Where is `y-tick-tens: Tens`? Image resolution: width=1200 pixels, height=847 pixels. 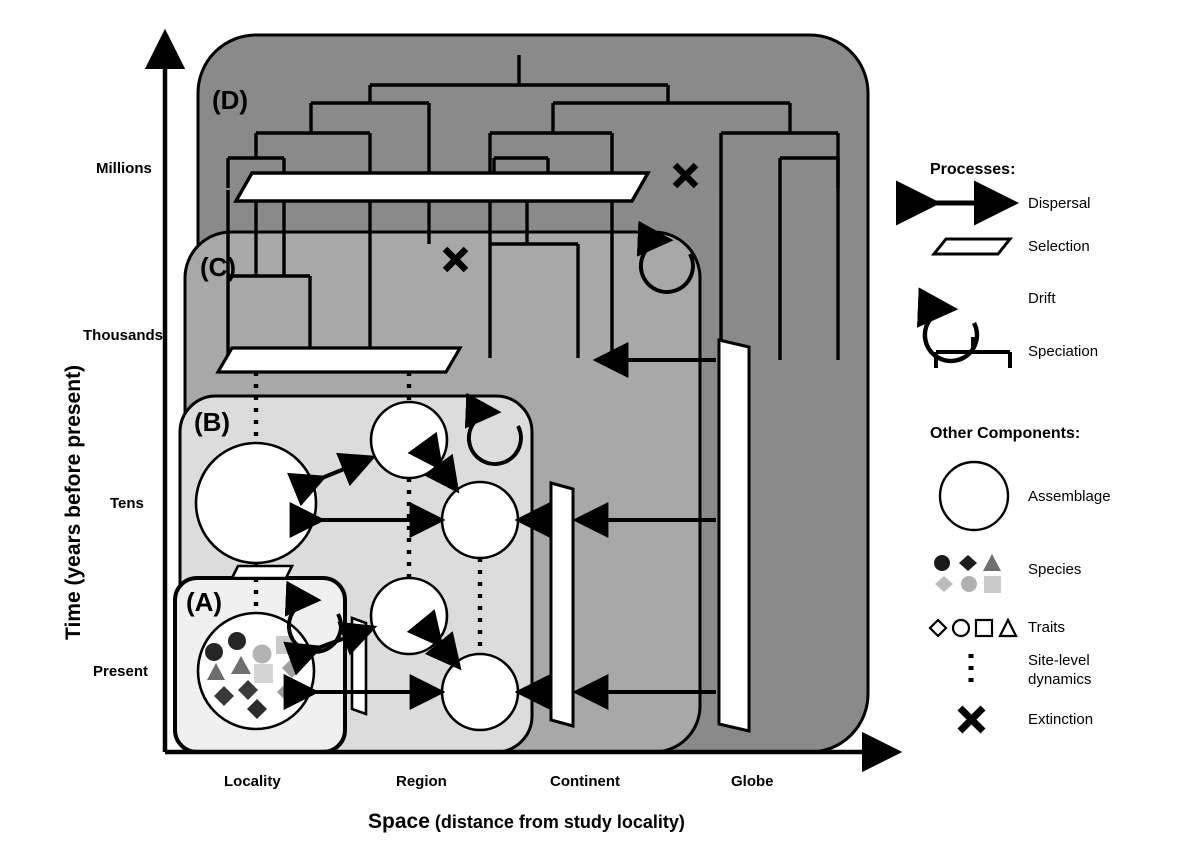 y-tick-tens: Tens is located at coordinates (127, 503).